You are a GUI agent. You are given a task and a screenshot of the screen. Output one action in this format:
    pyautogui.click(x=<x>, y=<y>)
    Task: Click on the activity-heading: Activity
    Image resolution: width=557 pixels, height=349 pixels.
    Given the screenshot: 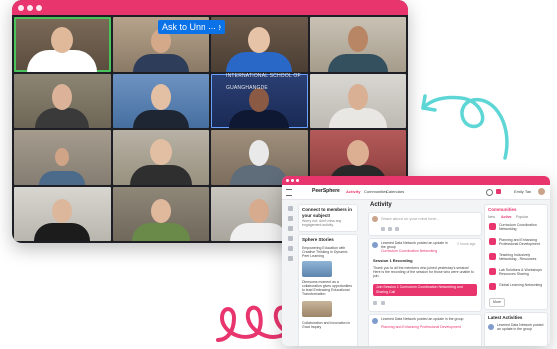 What is the action you would take?
    pyautogui.click(x=381, y=205)
    